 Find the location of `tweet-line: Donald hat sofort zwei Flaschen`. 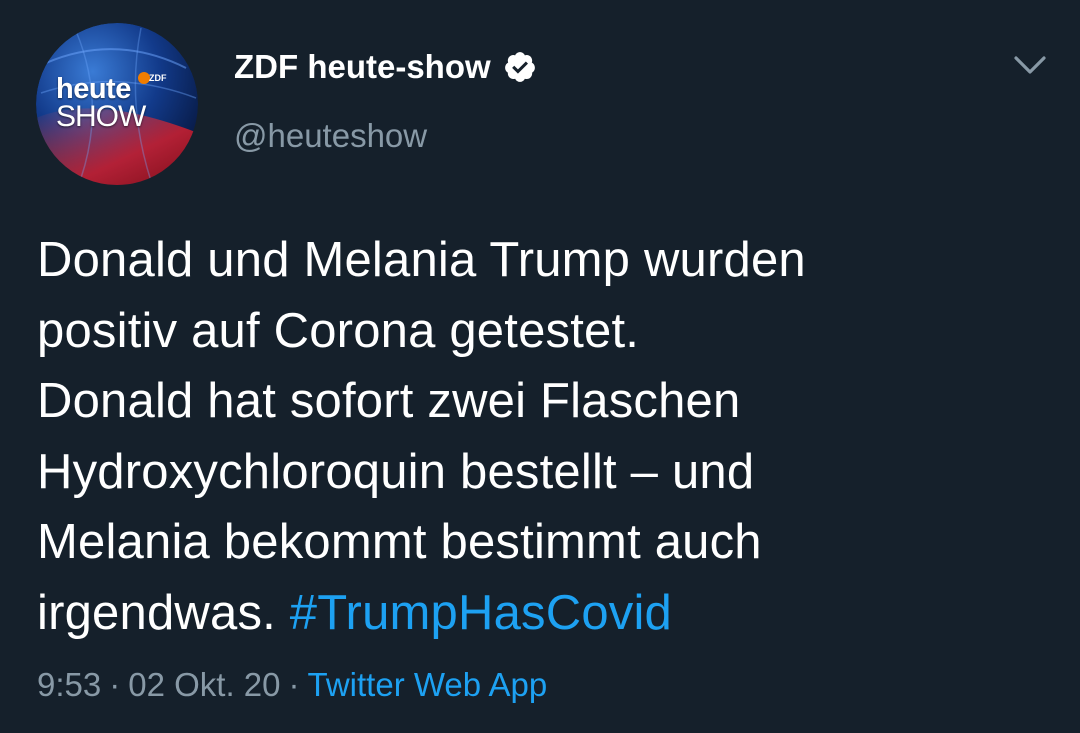

tweet-line: Donald hat sofort zwei Flaschen is located at coordinates (389, 401).